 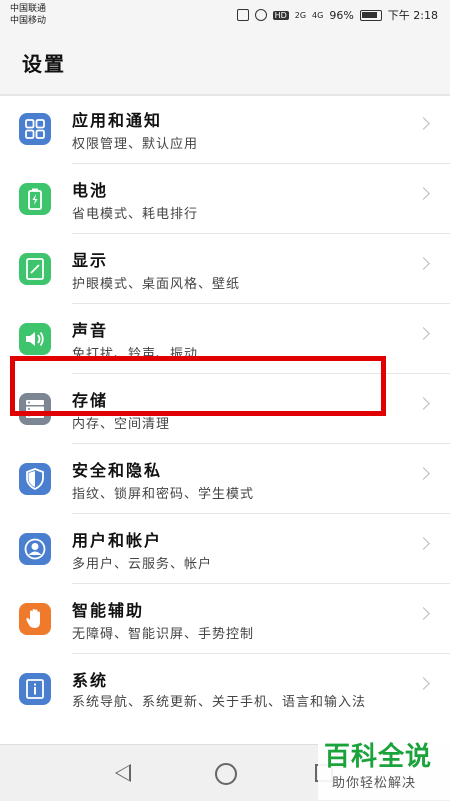 What do you see at coordinates (412, 15) in the screenshot?
I see `clock: 下午 2:18` at bounding box center [412, 15].